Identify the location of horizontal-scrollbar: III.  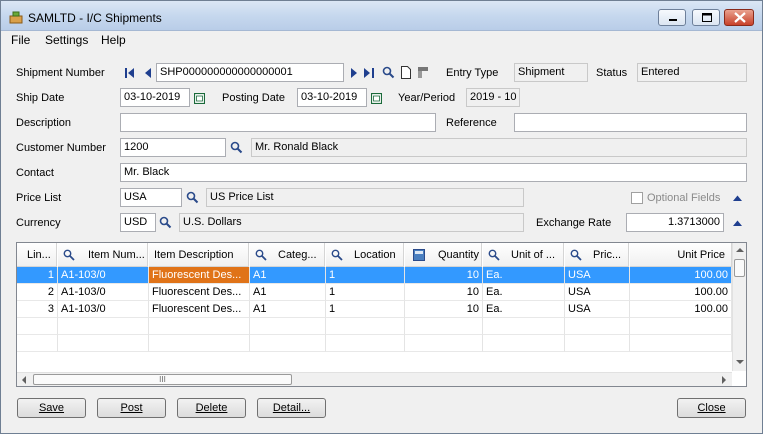
(374, 379).